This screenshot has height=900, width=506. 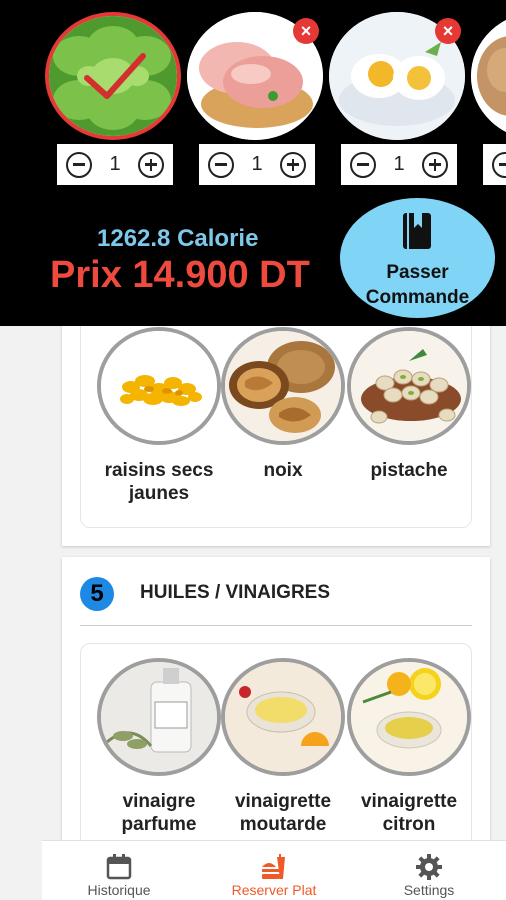 I want to click on nav-settings: Settings, so click(x=429, y=870).